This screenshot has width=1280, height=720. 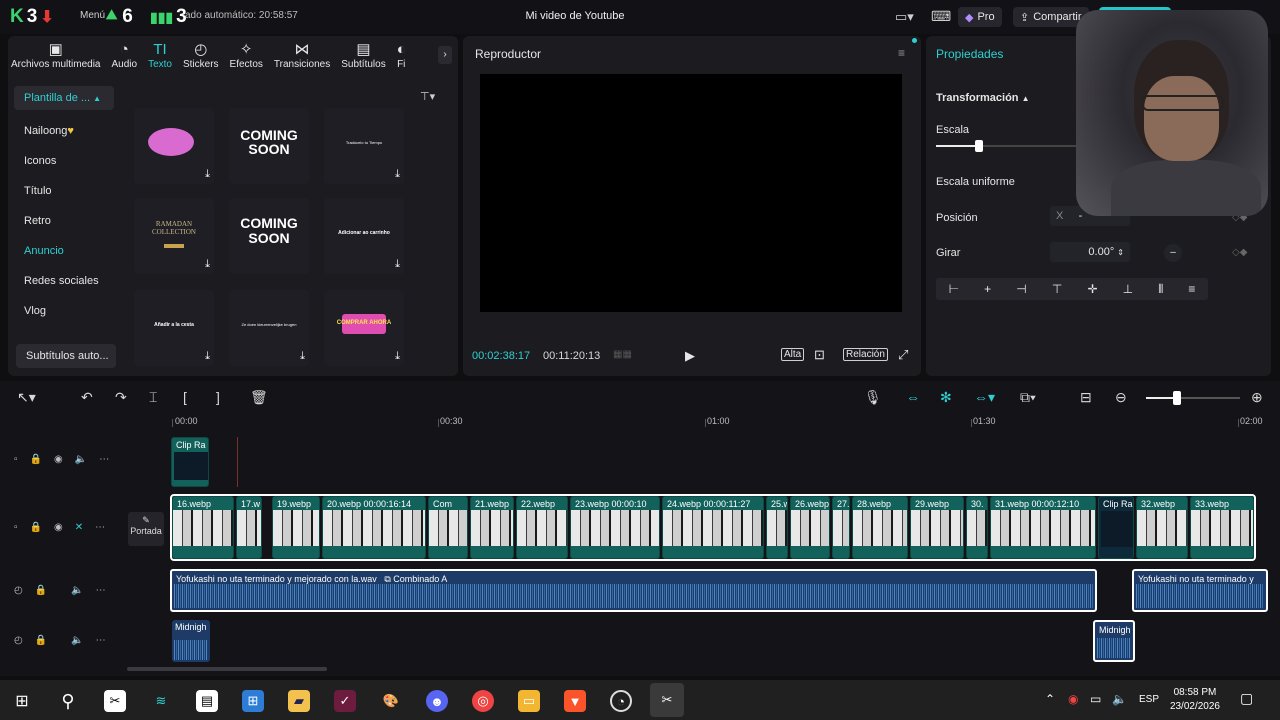 What do you see at coordinates (22, 701) in the screenshot?
I see `windows-start-icon: ⊞` at bounding box center [22, 701].